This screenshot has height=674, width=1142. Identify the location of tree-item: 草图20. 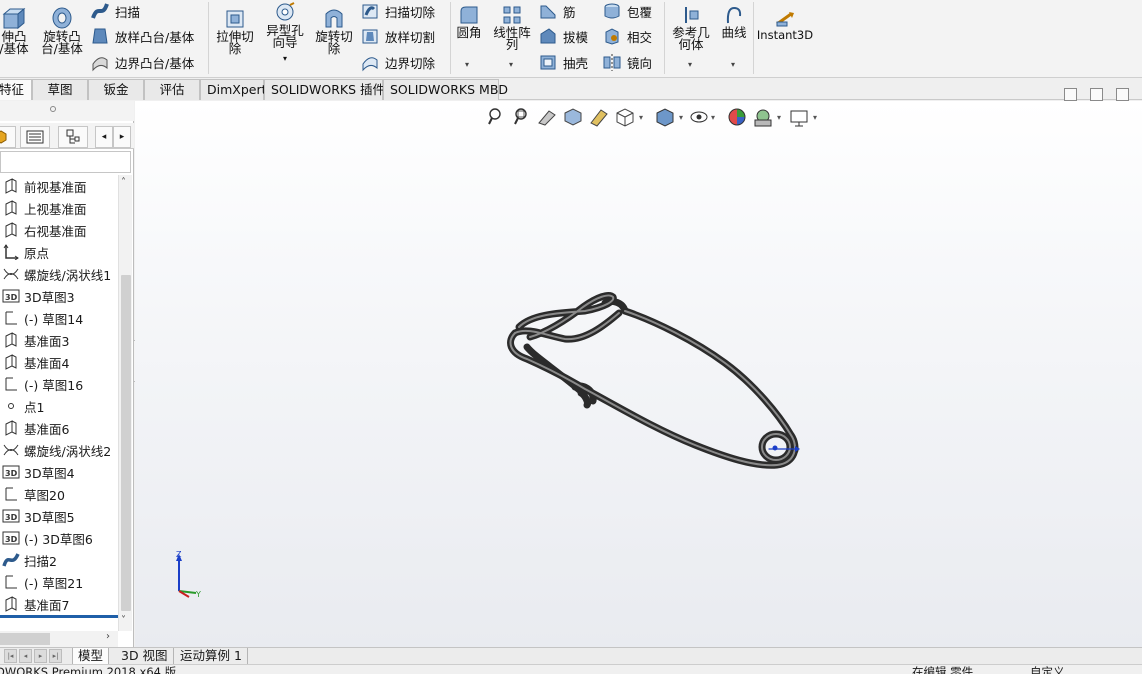
(59, 494).